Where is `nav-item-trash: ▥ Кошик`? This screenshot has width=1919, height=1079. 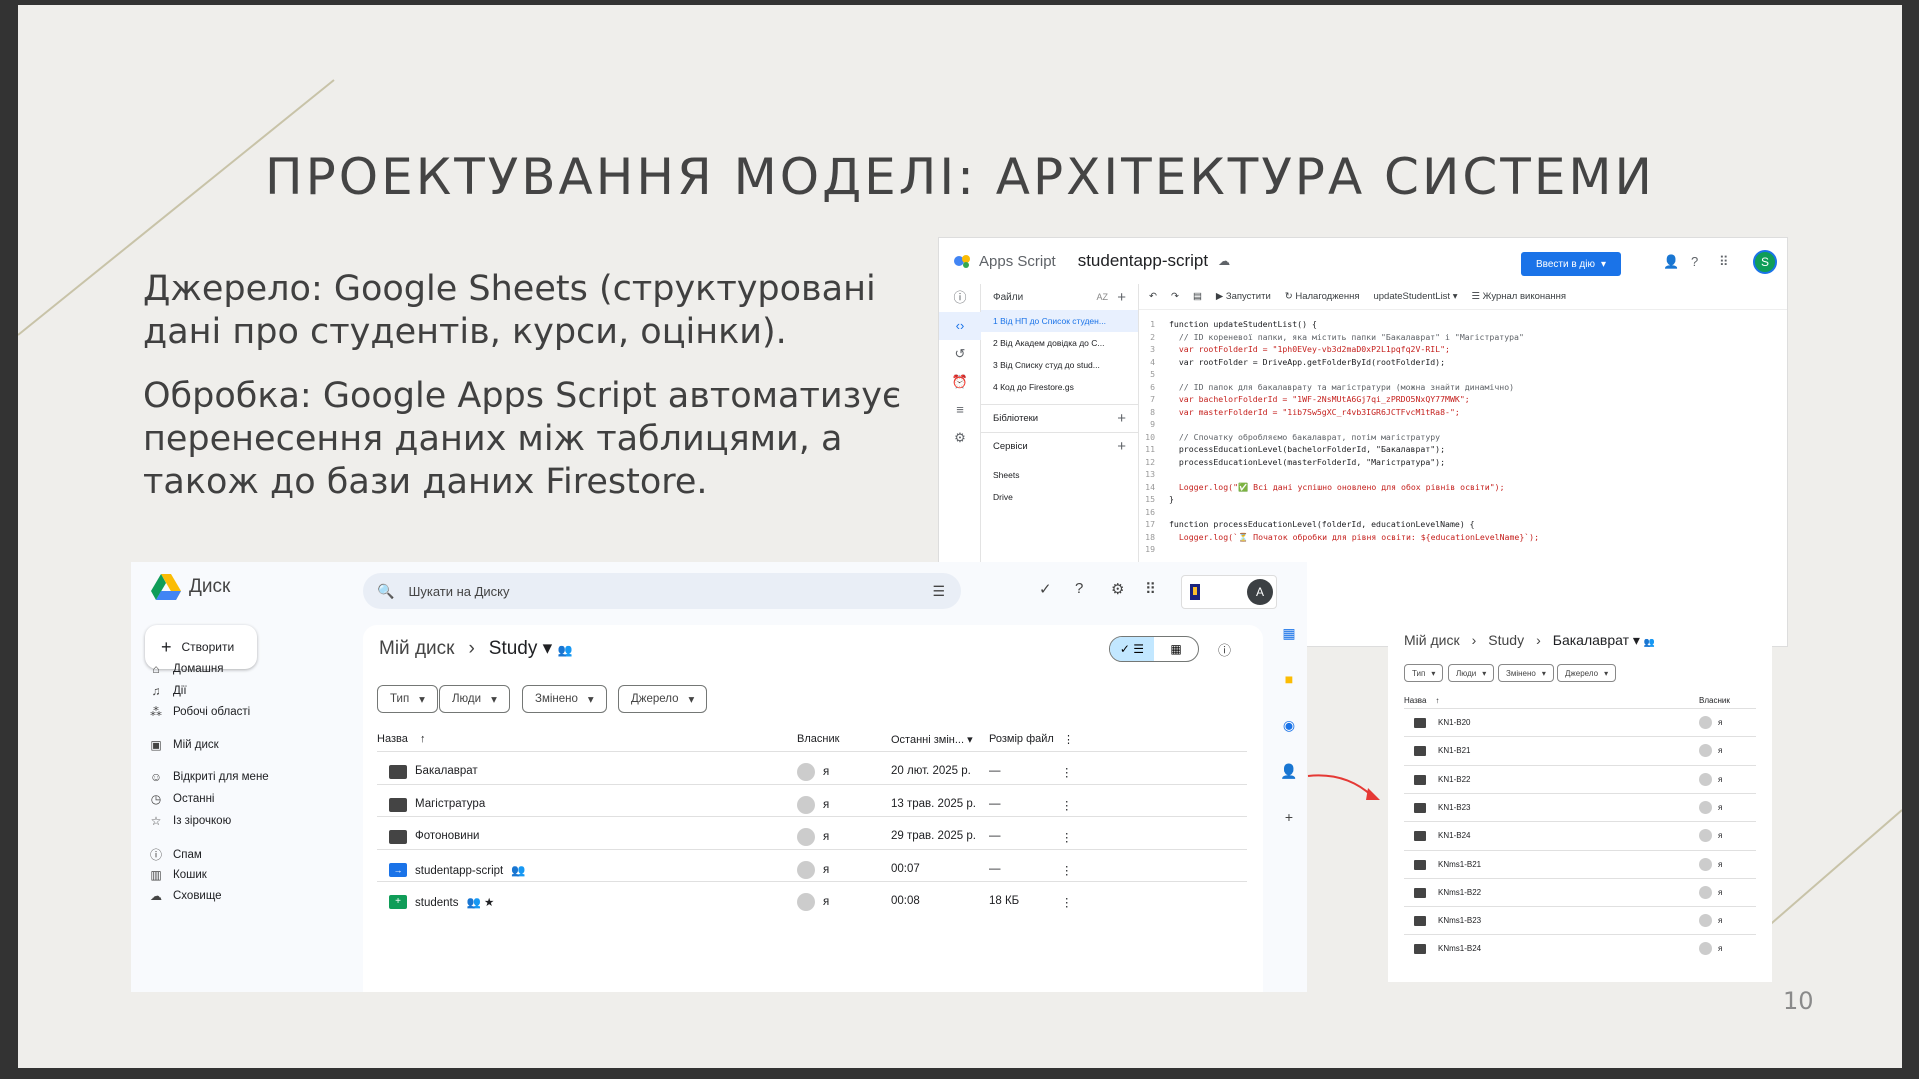
nav-item-trash: ▥ Кошик is located at coordinates (177, 875).